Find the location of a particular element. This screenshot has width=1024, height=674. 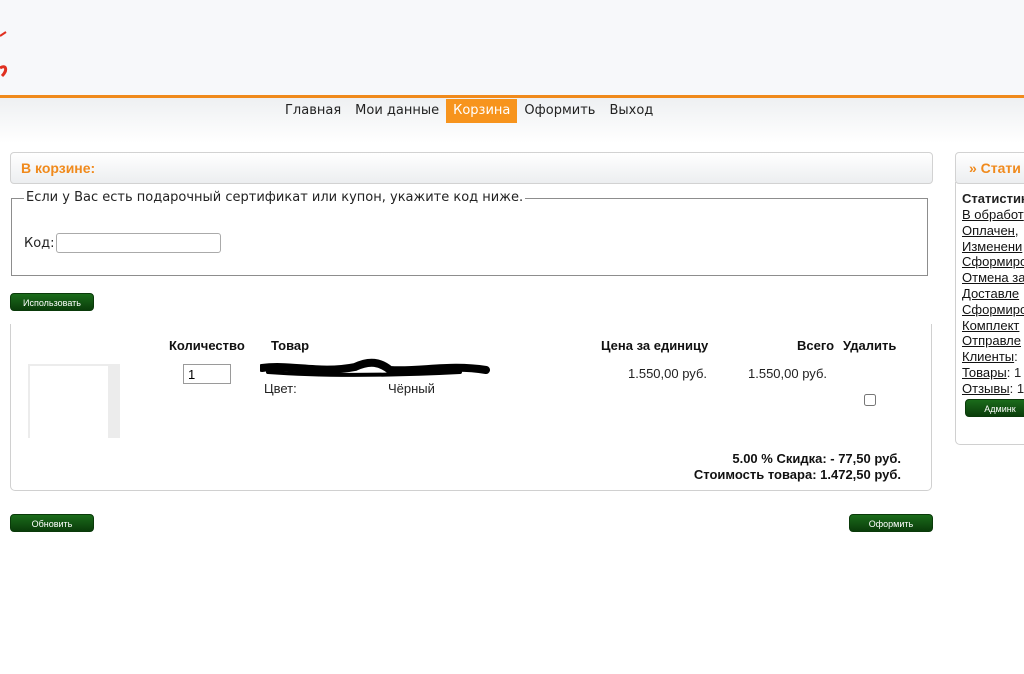

list-item: Товары: 1 is located at coordinates (993, 373).